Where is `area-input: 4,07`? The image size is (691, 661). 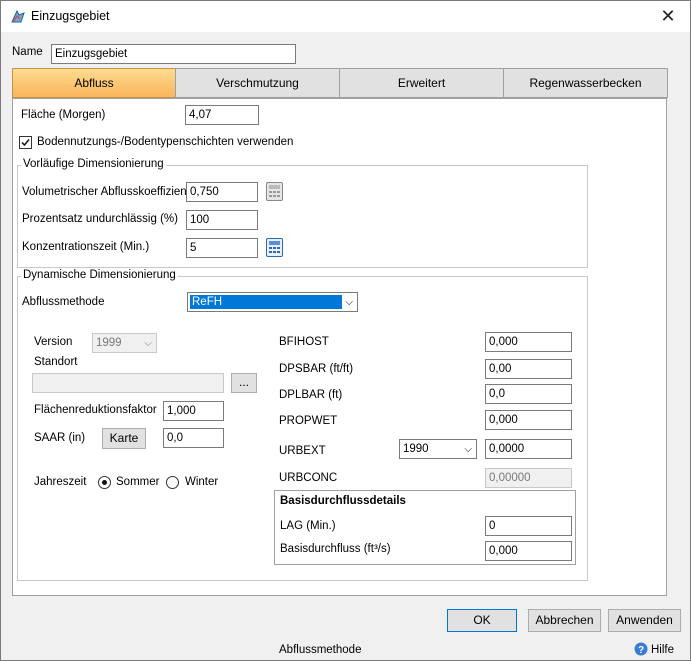 area-input: 4,07 is located at coordinates (222, 115).